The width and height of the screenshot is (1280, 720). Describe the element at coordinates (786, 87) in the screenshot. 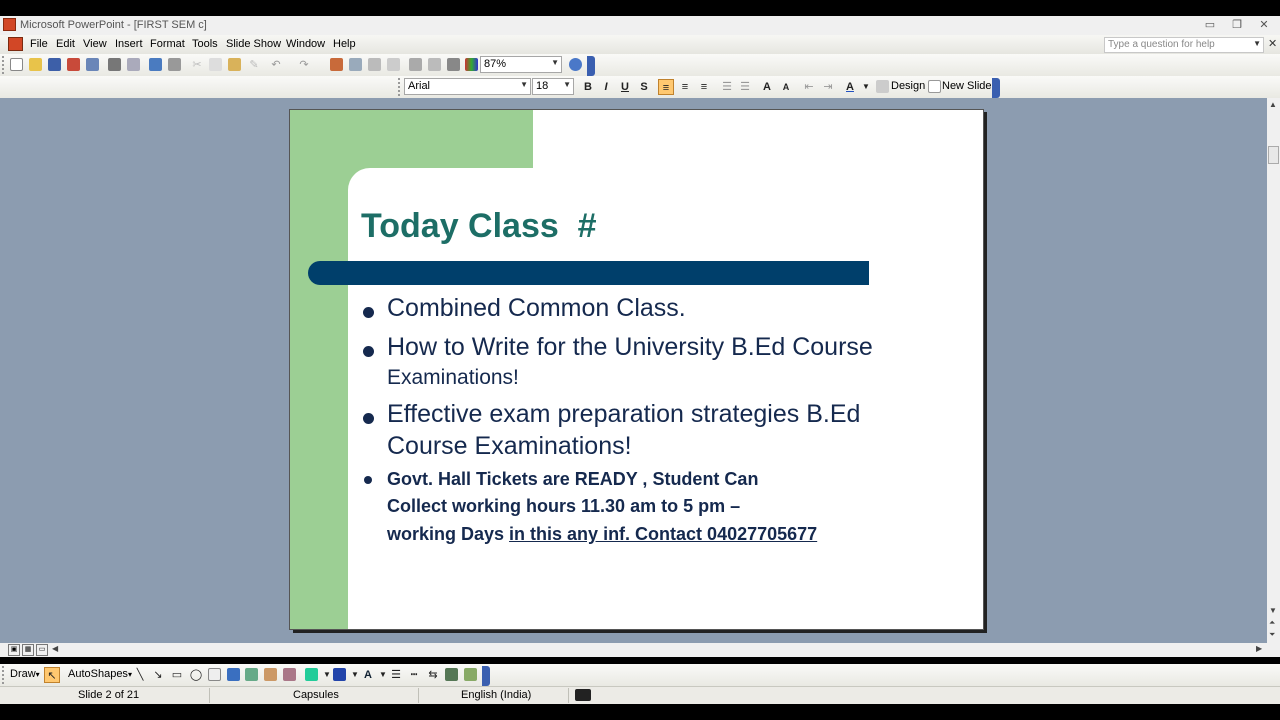

I see `decrease-font-icon: A` at that location.